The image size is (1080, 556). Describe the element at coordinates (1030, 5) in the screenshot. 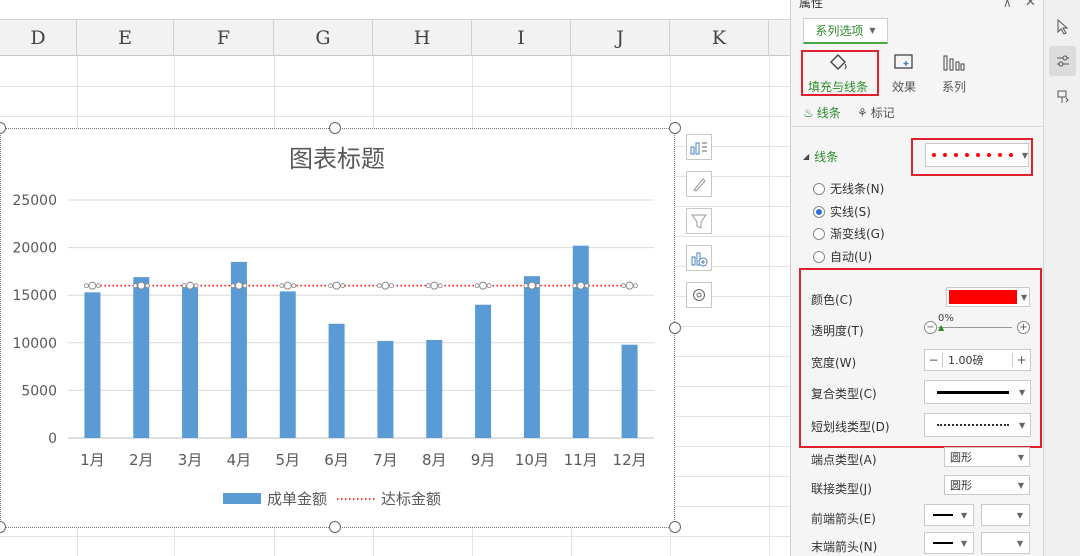

I see `close-icon: ✕` at that location.